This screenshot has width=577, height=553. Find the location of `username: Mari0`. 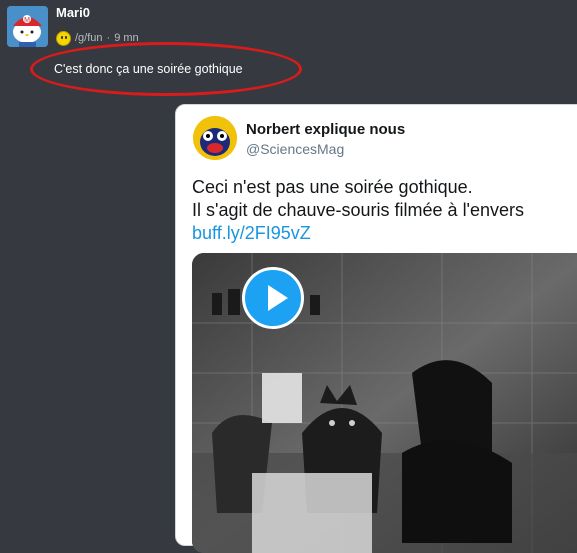

username: Mari0 is located at coordinates (73, 12).